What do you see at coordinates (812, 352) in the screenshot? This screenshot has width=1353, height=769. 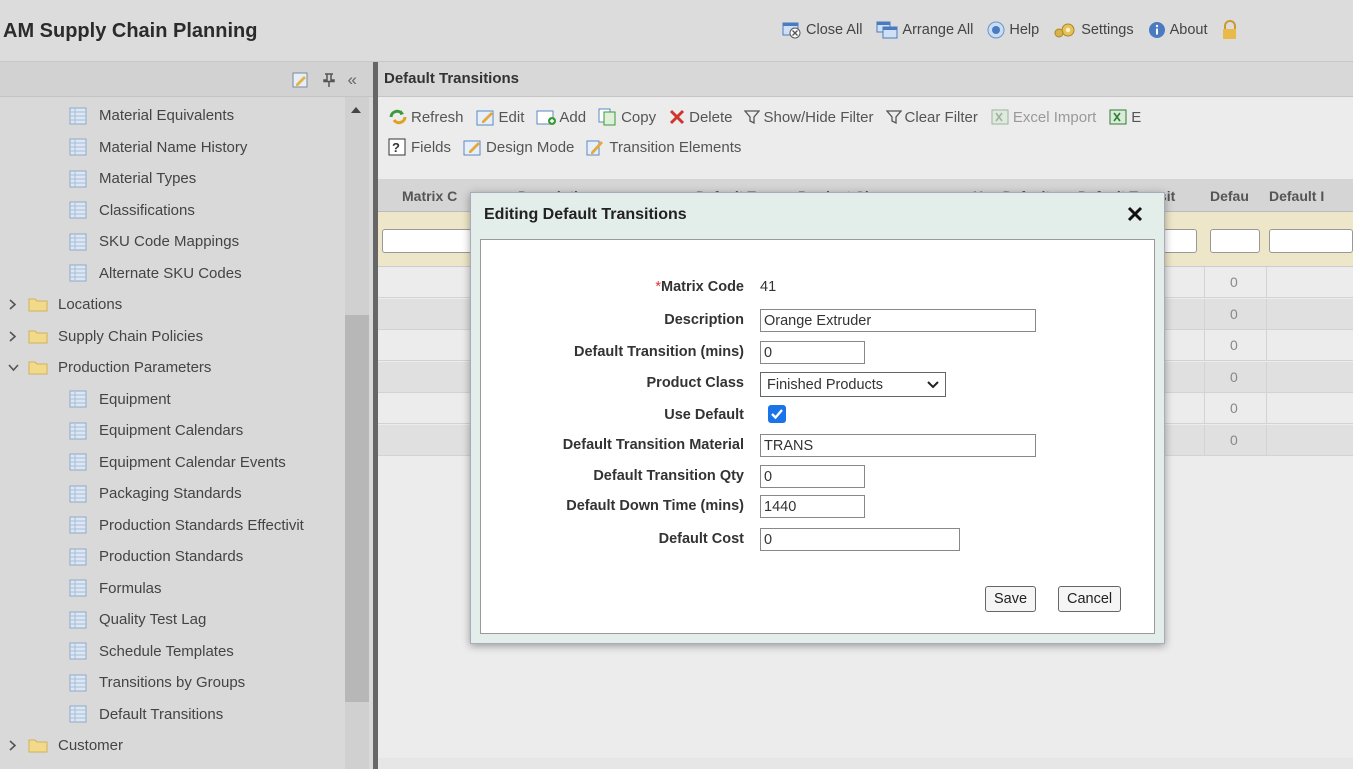 I see `default-transition-input` at bounding box center [812, 352].